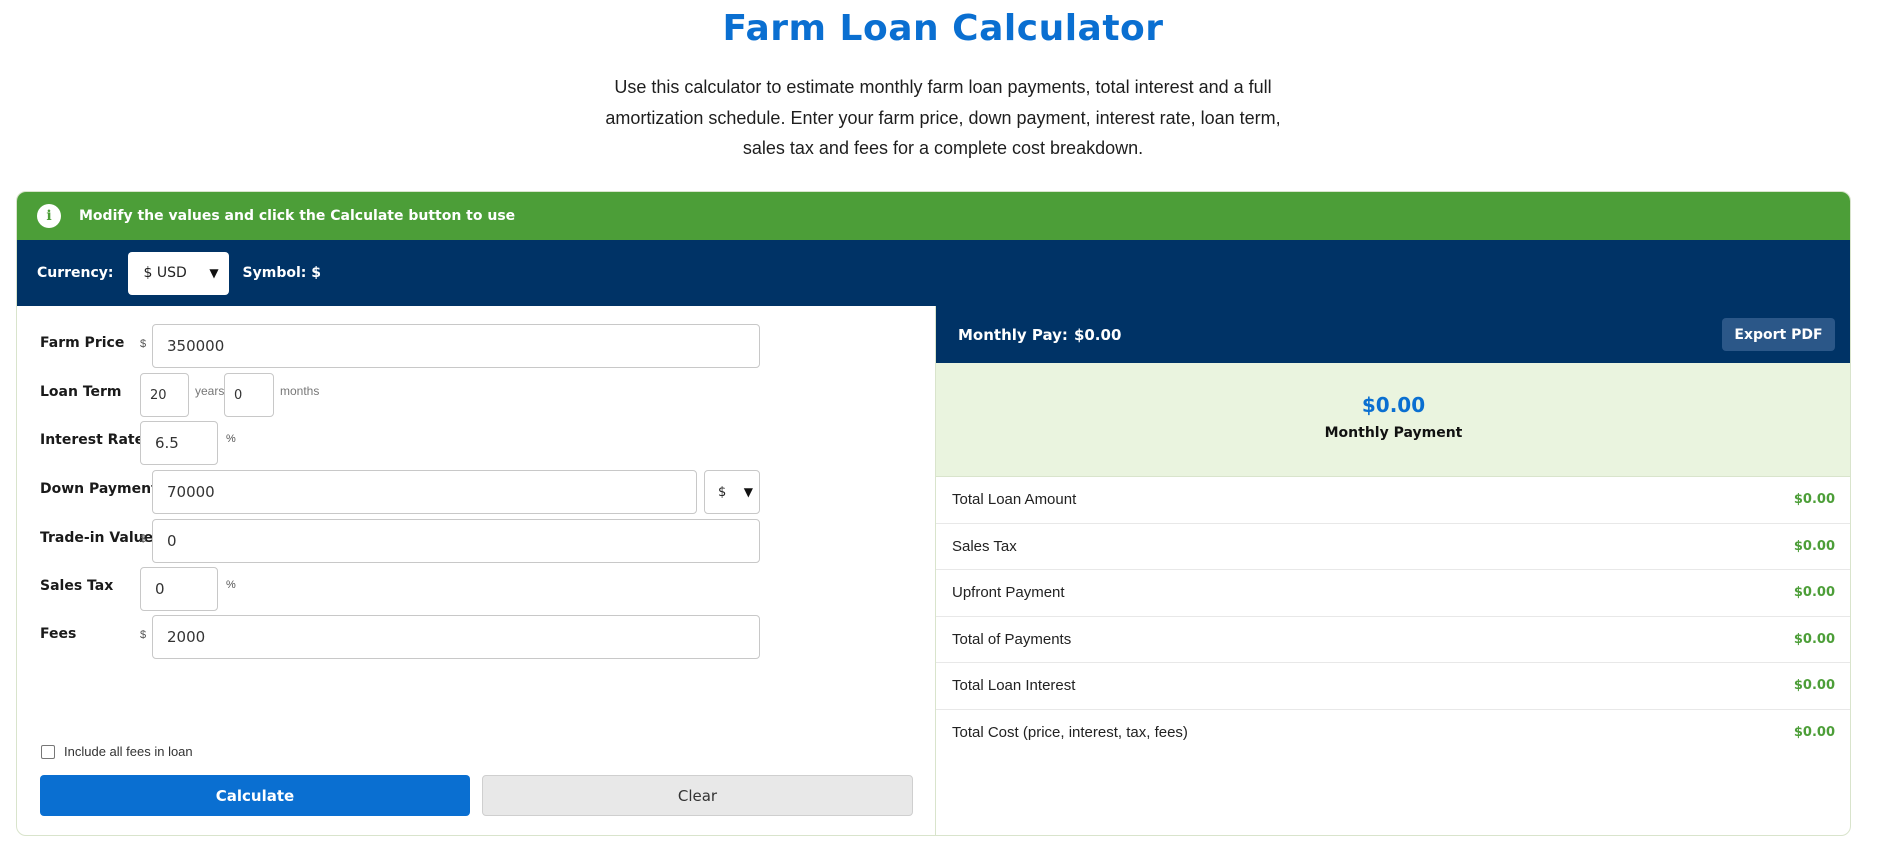  What do you see at coordinates (1393, 640) in the screenshot?
I see `result-row-total-of-payments: Total of Payments $0.00` at bounding box center [1393, 640].